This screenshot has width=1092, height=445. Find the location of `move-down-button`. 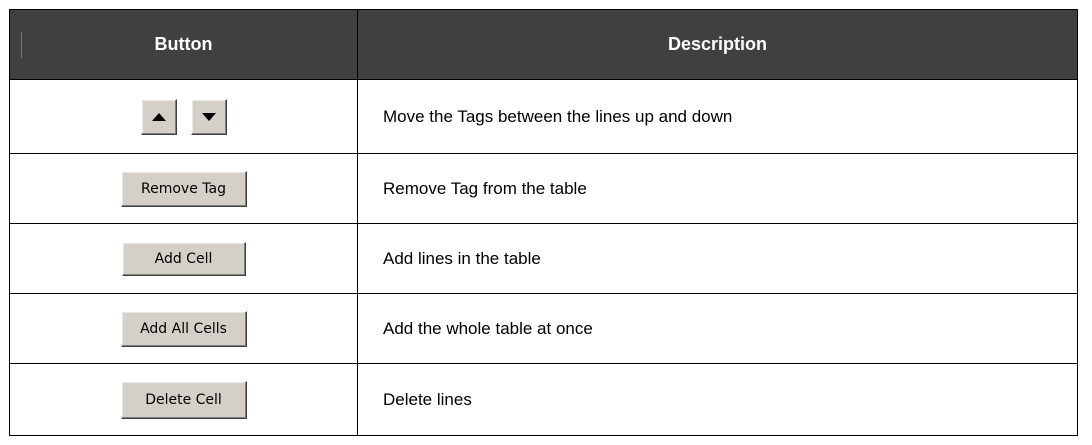

move-down-button is located at coordinates (208, 116).